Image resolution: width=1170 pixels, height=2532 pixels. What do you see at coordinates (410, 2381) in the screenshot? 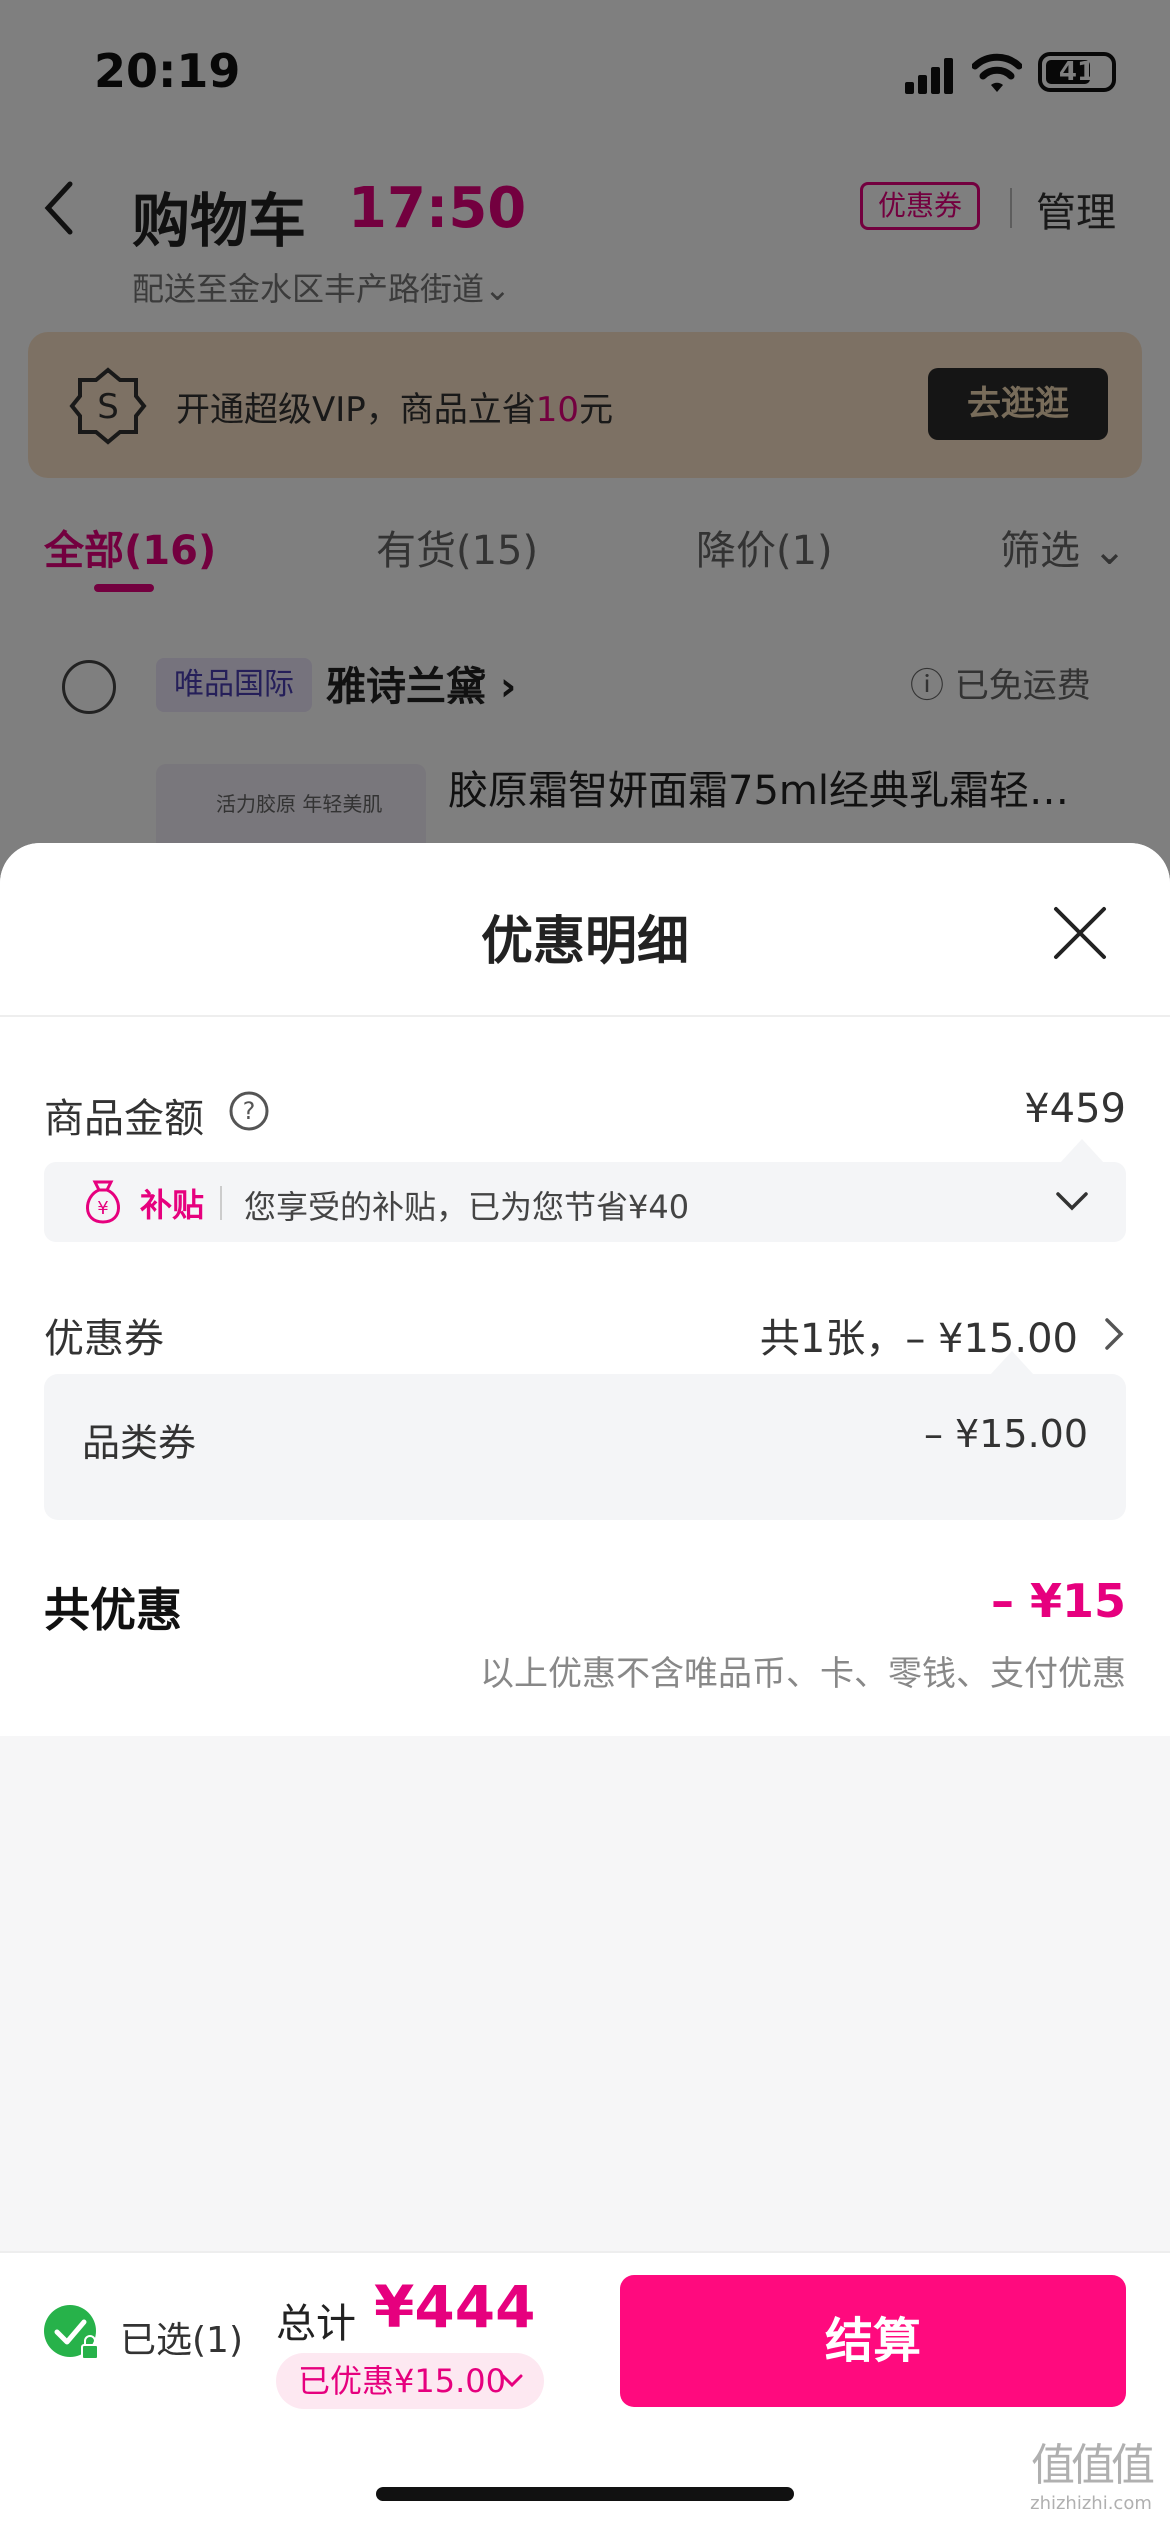
I see `saved-discount-pill: 已优惠¥15.00` at bounding box center [410, 2381].